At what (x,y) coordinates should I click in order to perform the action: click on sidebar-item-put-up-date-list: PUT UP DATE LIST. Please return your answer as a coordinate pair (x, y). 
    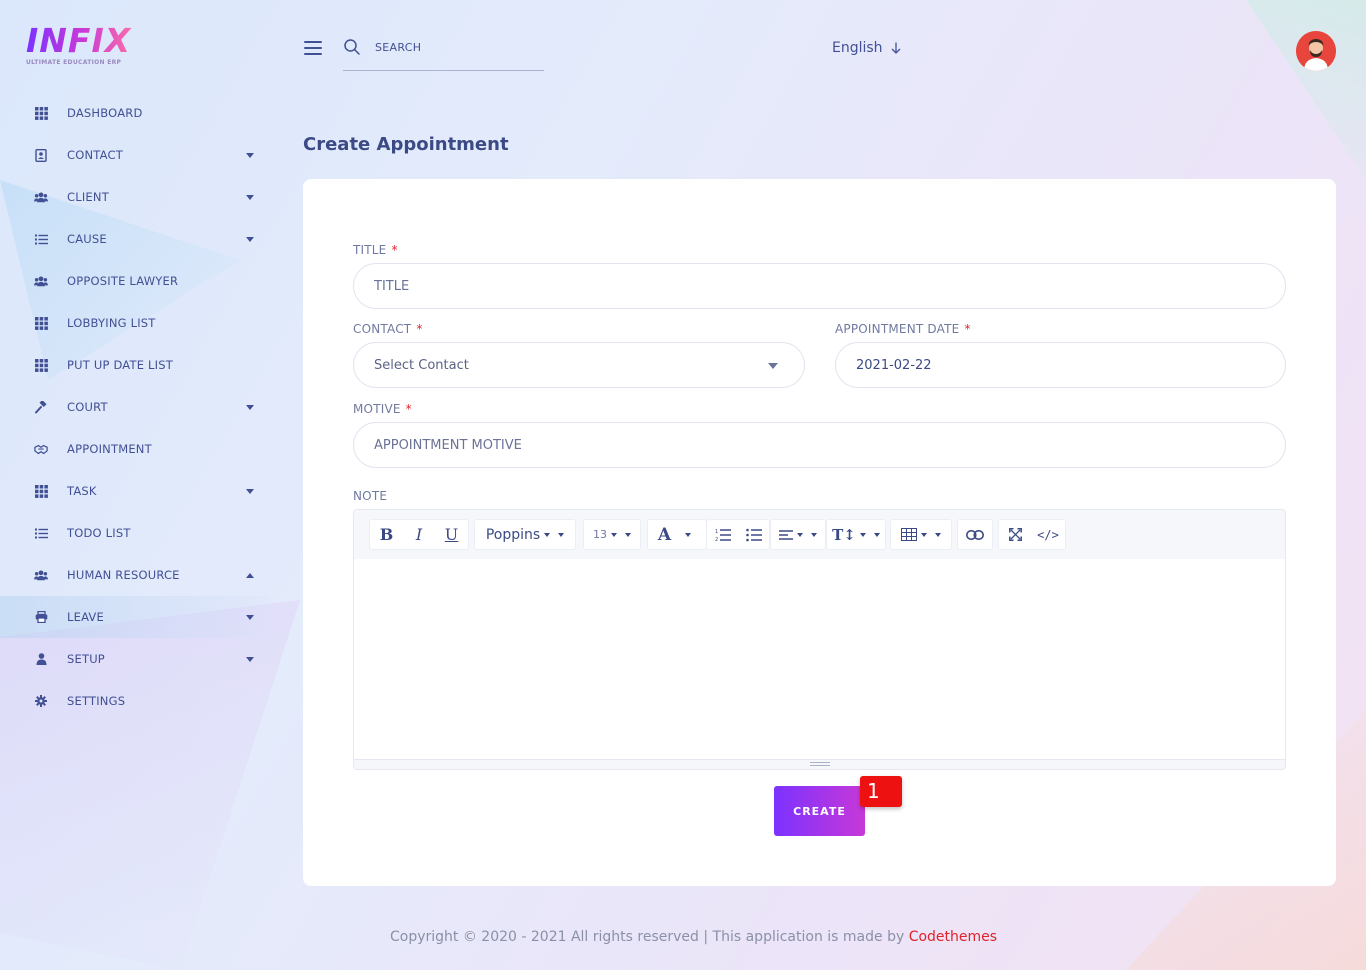
    Looking at the image, I should click on (135, 365).